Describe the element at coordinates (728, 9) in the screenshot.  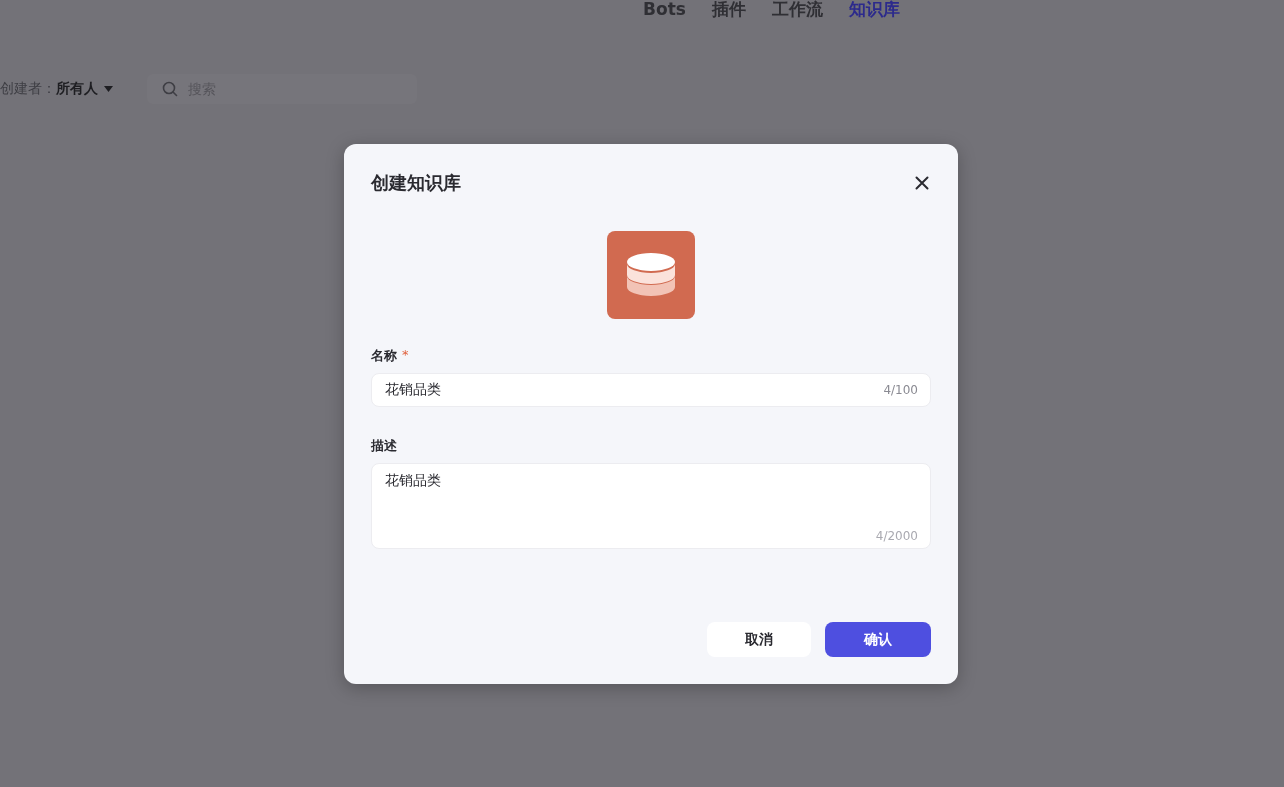
I see `nav-tab: 插件` at that location.